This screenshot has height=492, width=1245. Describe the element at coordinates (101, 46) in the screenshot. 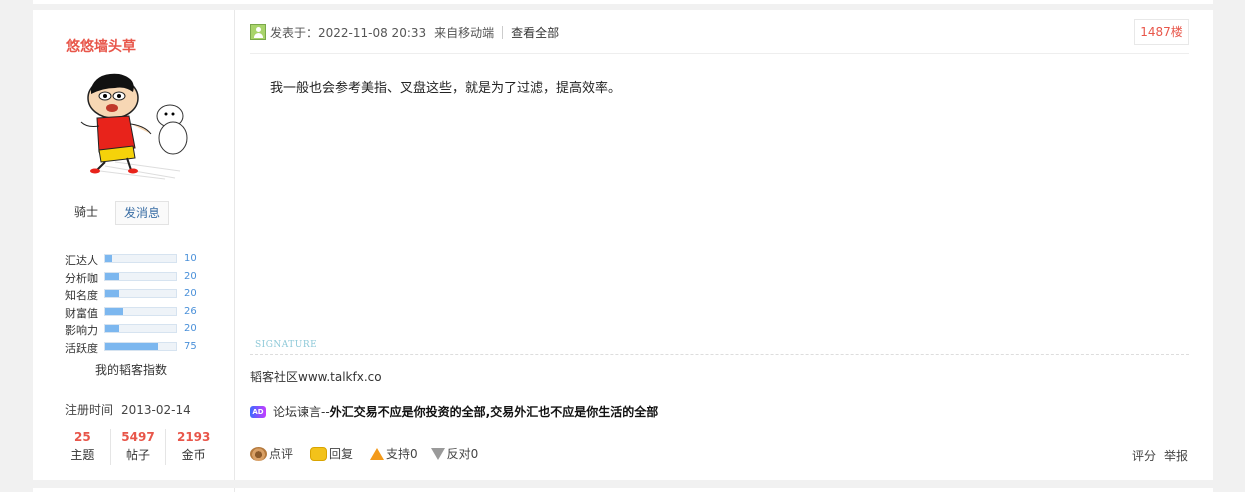

I see `username: 悠悠墙头草` at that location.